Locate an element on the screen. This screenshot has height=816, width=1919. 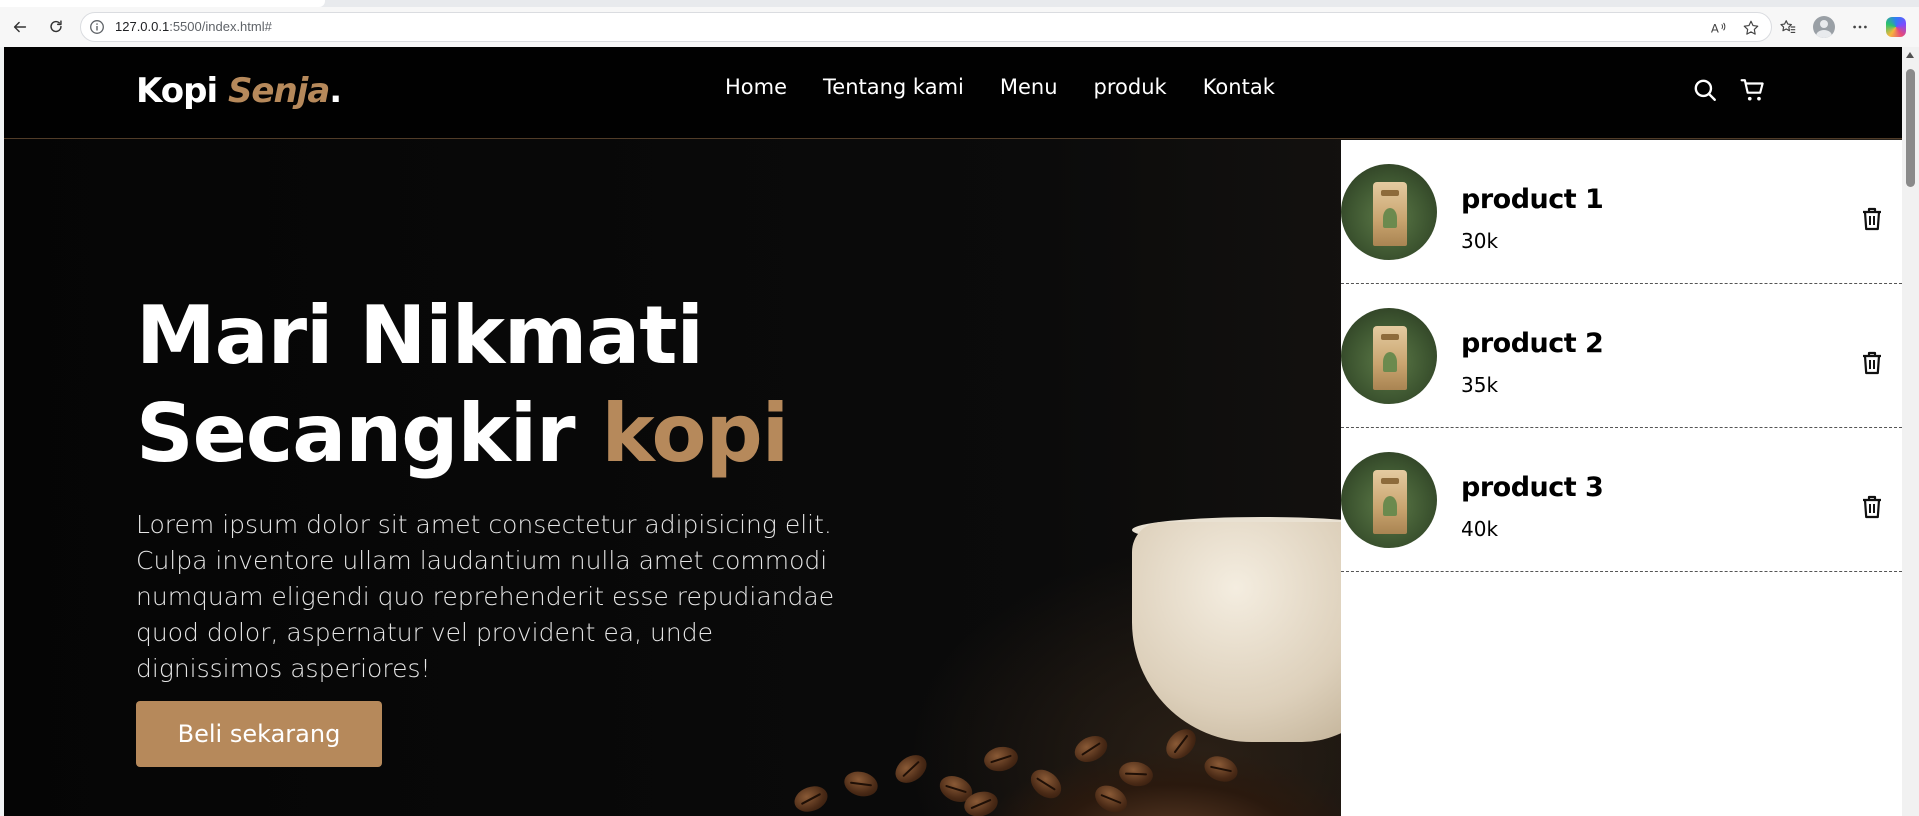
site-info-icon is located at coordinates (97, 27).